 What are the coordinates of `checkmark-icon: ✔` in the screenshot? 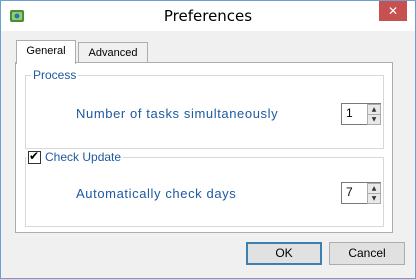 It's located at (34, 155).